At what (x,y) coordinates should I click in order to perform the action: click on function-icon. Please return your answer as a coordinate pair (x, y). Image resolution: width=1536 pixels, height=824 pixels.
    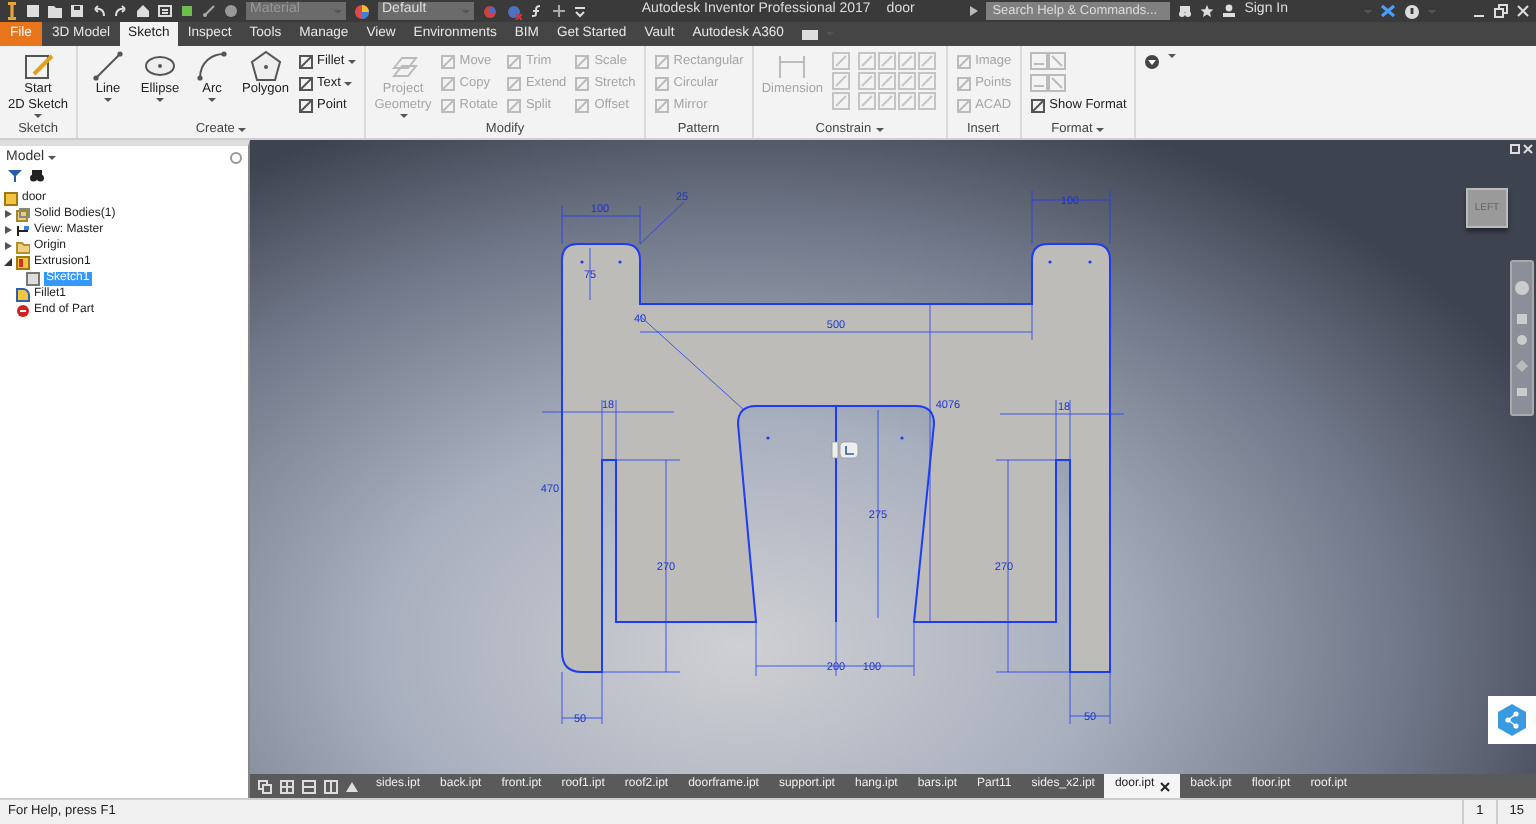
    Looking at the image, I should click on (537, 11).